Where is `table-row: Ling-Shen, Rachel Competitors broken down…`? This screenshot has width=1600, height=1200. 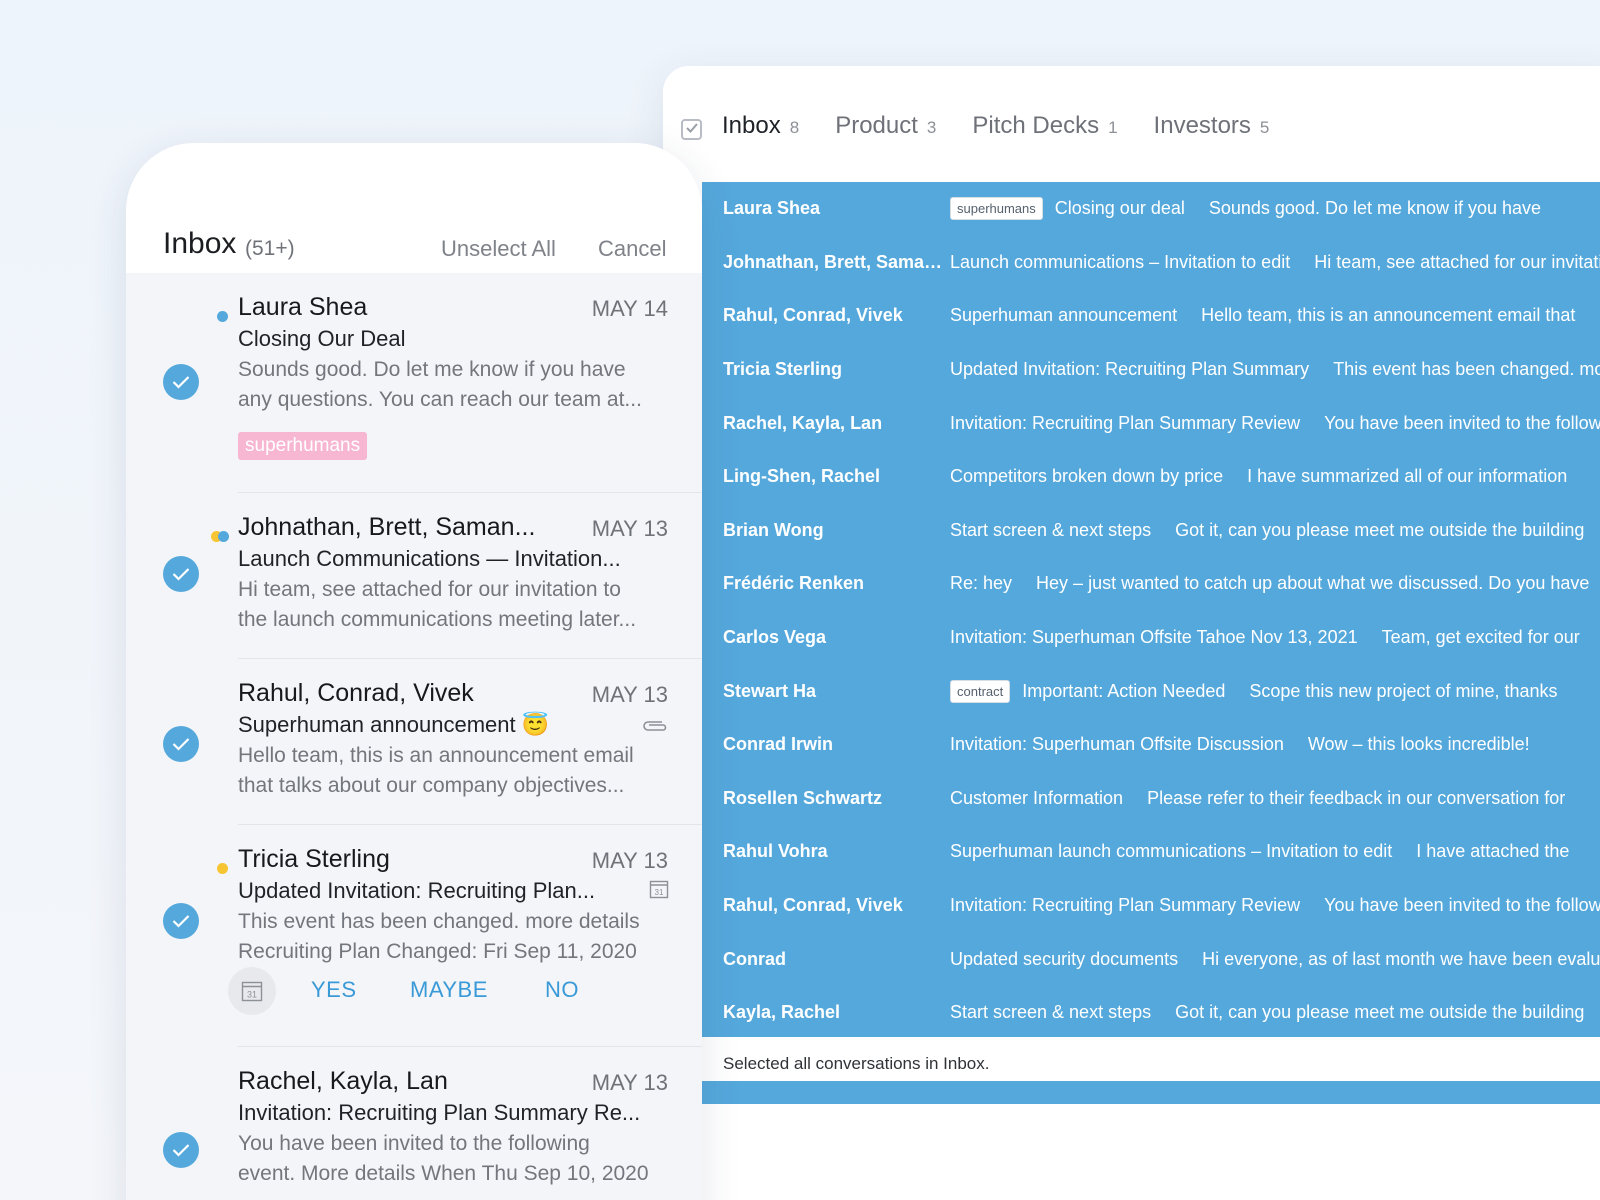 table-row: Ling-Shen, Rachel Competitors broken down… is located at coordinates (1151, 477).